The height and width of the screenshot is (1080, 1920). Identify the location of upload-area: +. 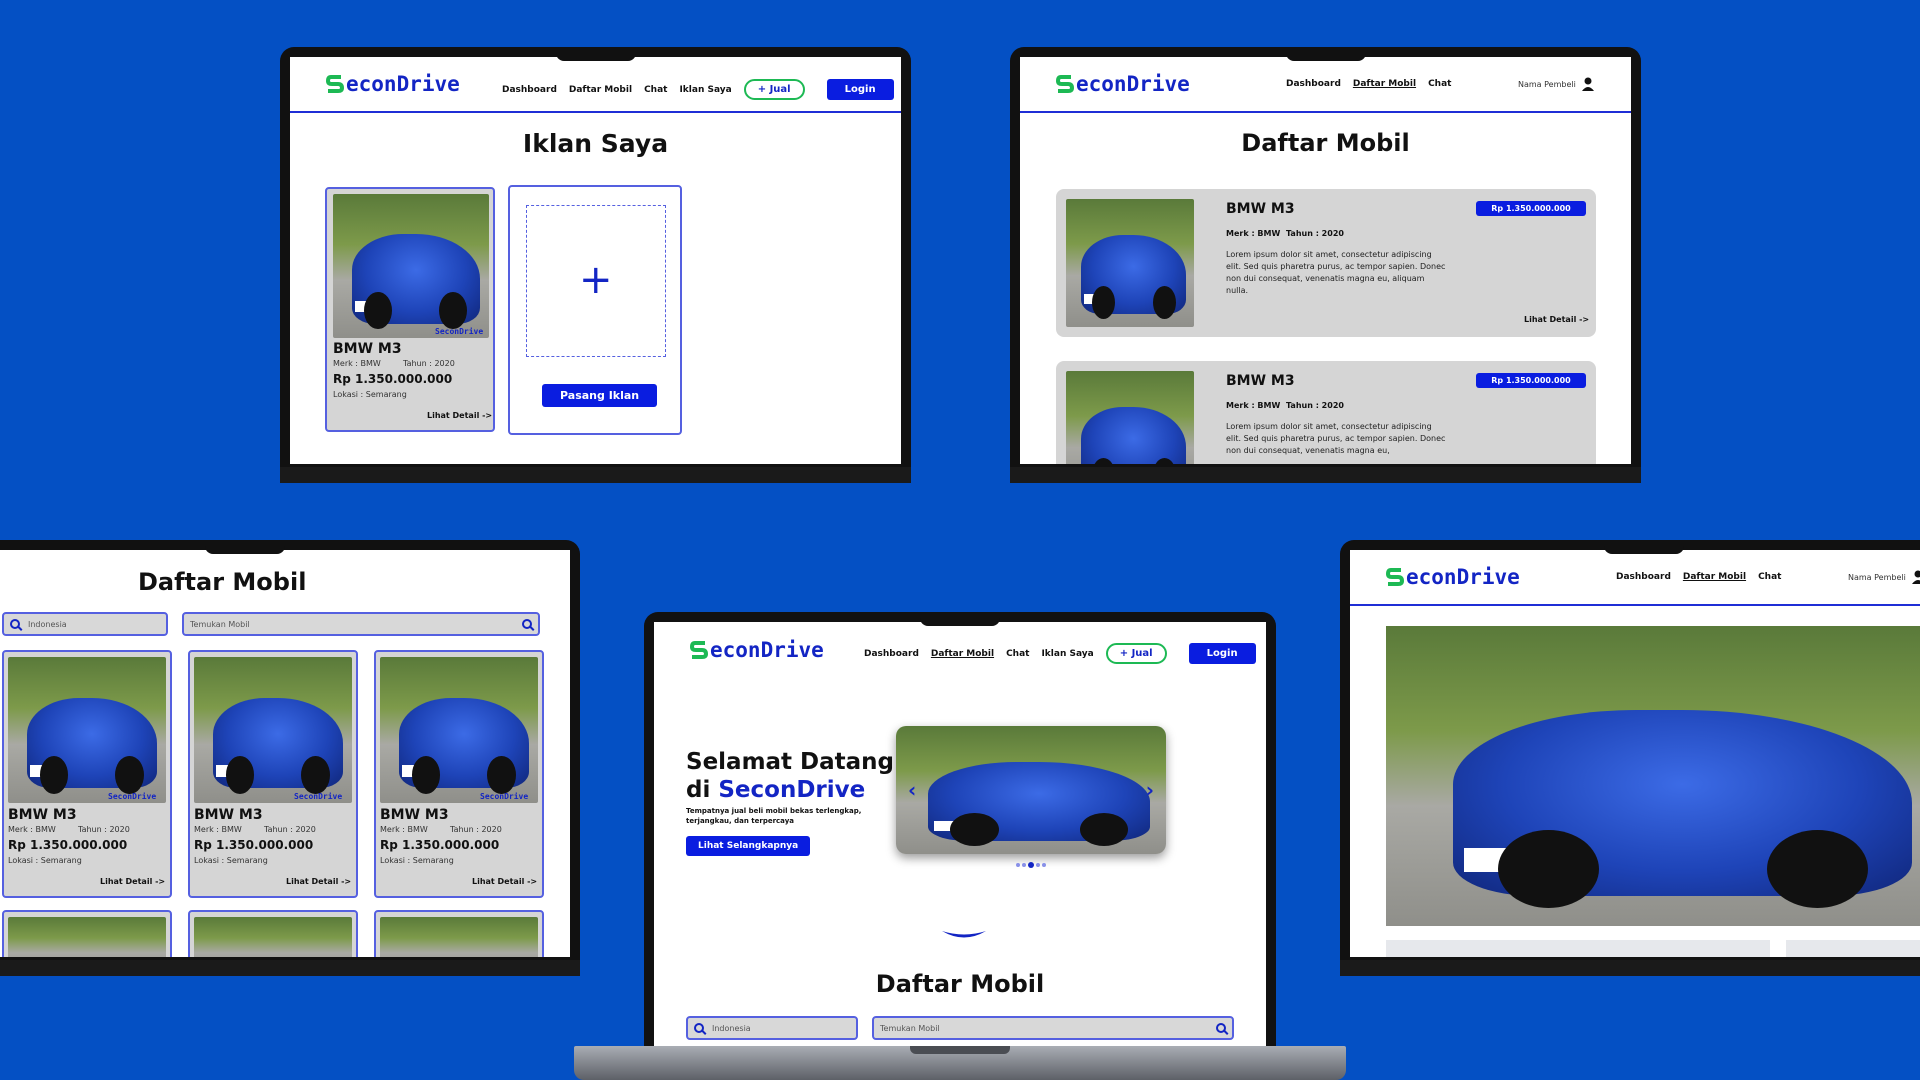
(596, 281).